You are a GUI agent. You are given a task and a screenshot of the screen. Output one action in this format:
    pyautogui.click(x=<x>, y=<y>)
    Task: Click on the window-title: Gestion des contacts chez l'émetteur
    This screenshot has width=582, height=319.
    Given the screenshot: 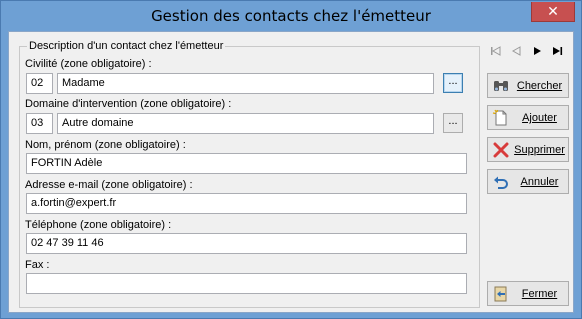 What is the action you would take?
    pyautogui.click(x=291, y=16)
    